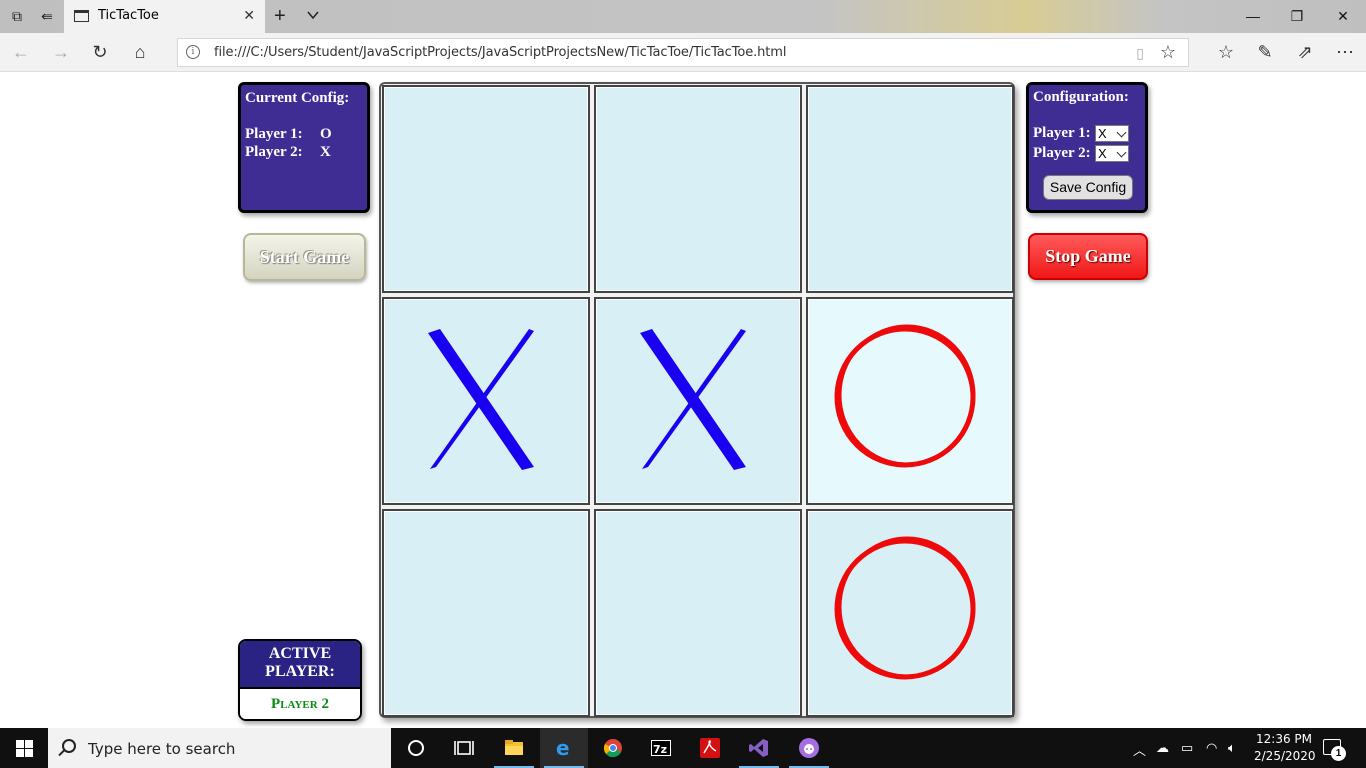  What do you see at coordinates (1187, 748) in the screenshot?
I see `battery-icon: ▭` at bounding box center [1187, 748].